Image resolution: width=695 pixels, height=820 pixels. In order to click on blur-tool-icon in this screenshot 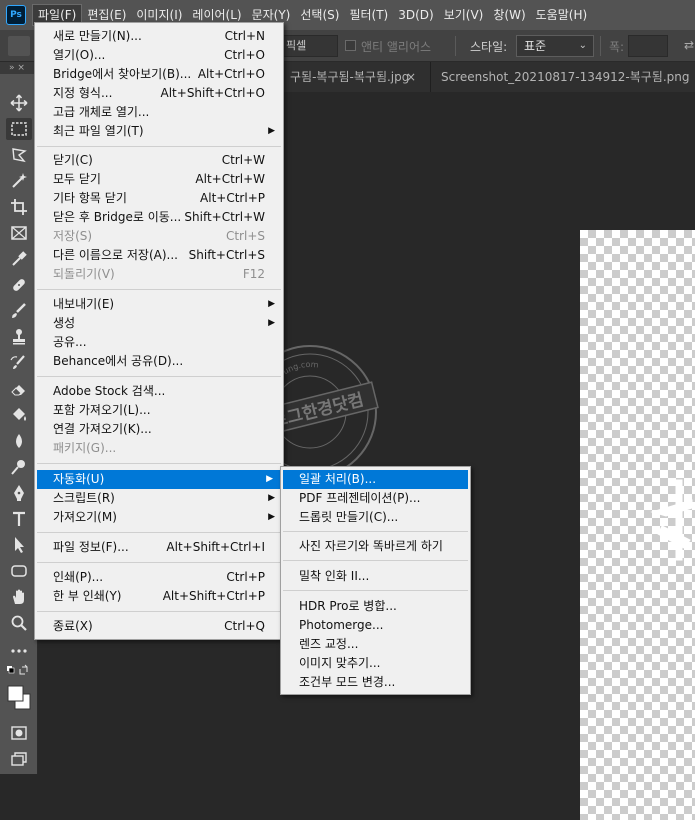, I will do `click(19, 441)`.